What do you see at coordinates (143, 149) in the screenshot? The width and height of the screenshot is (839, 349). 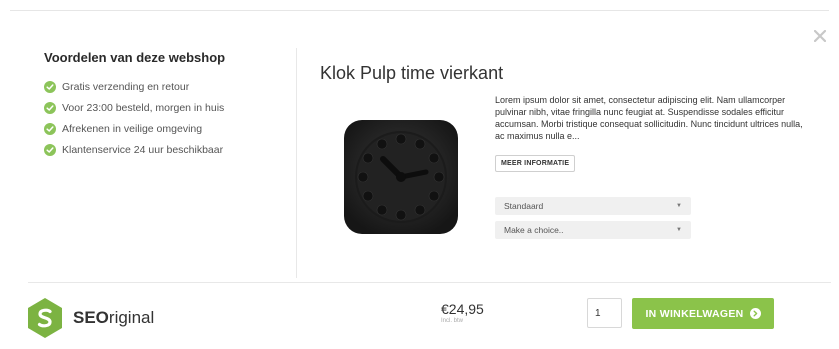 I see `benefit-label: Klantenservice 24 uur beschikbaar` at bounding box center [143, 149].